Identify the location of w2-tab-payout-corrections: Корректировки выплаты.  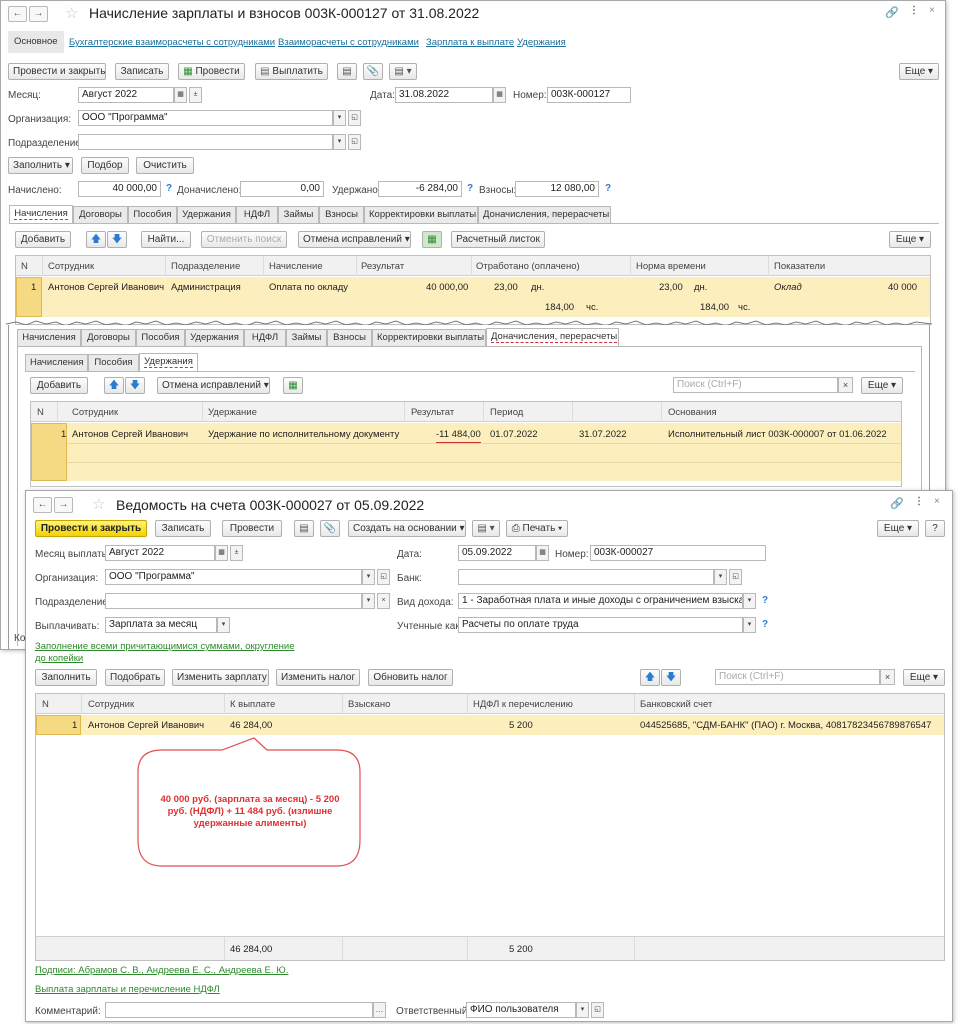
(429, 337).